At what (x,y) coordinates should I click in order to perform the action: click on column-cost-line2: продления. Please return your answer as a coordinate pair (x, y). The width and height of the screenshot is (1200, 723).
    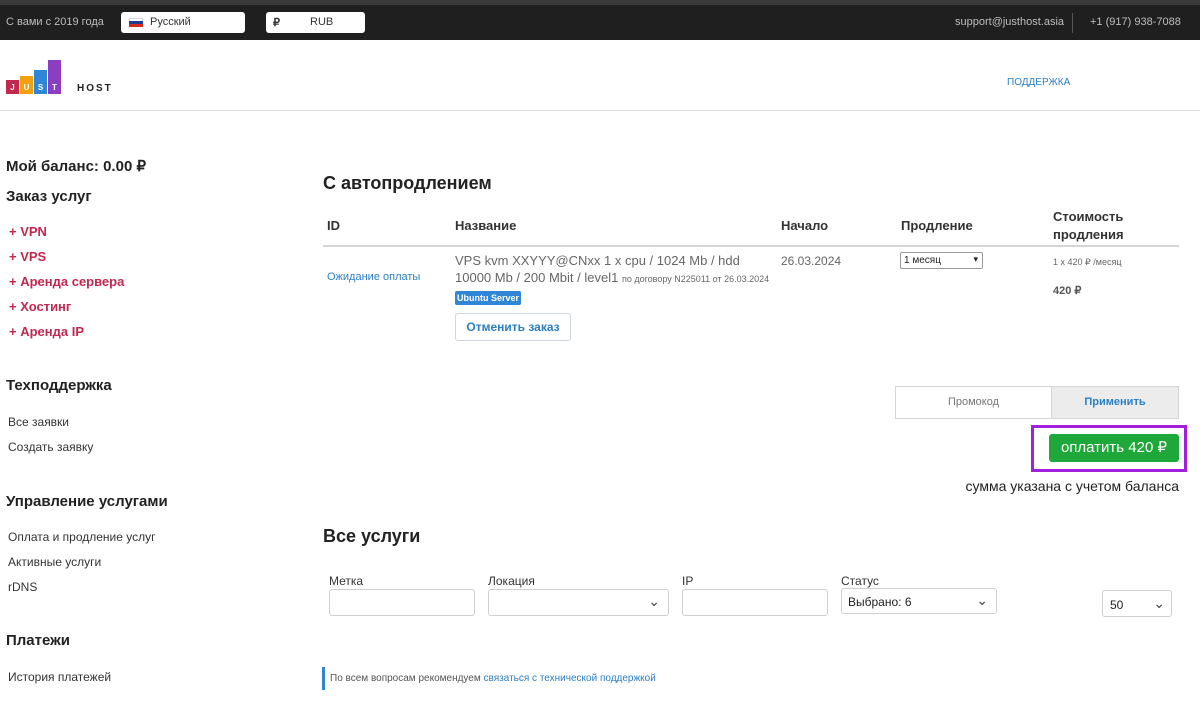
    Looking at the image, I should click on (1088, 234).